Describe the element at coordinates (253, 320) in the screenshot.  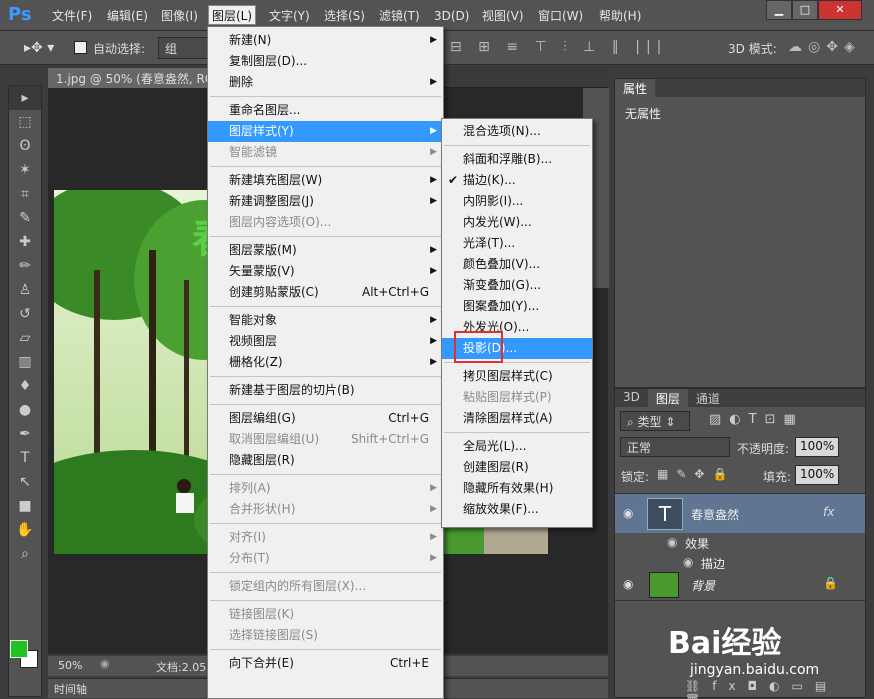
I see `layer-menu-item-label: 智能对象` at that location.